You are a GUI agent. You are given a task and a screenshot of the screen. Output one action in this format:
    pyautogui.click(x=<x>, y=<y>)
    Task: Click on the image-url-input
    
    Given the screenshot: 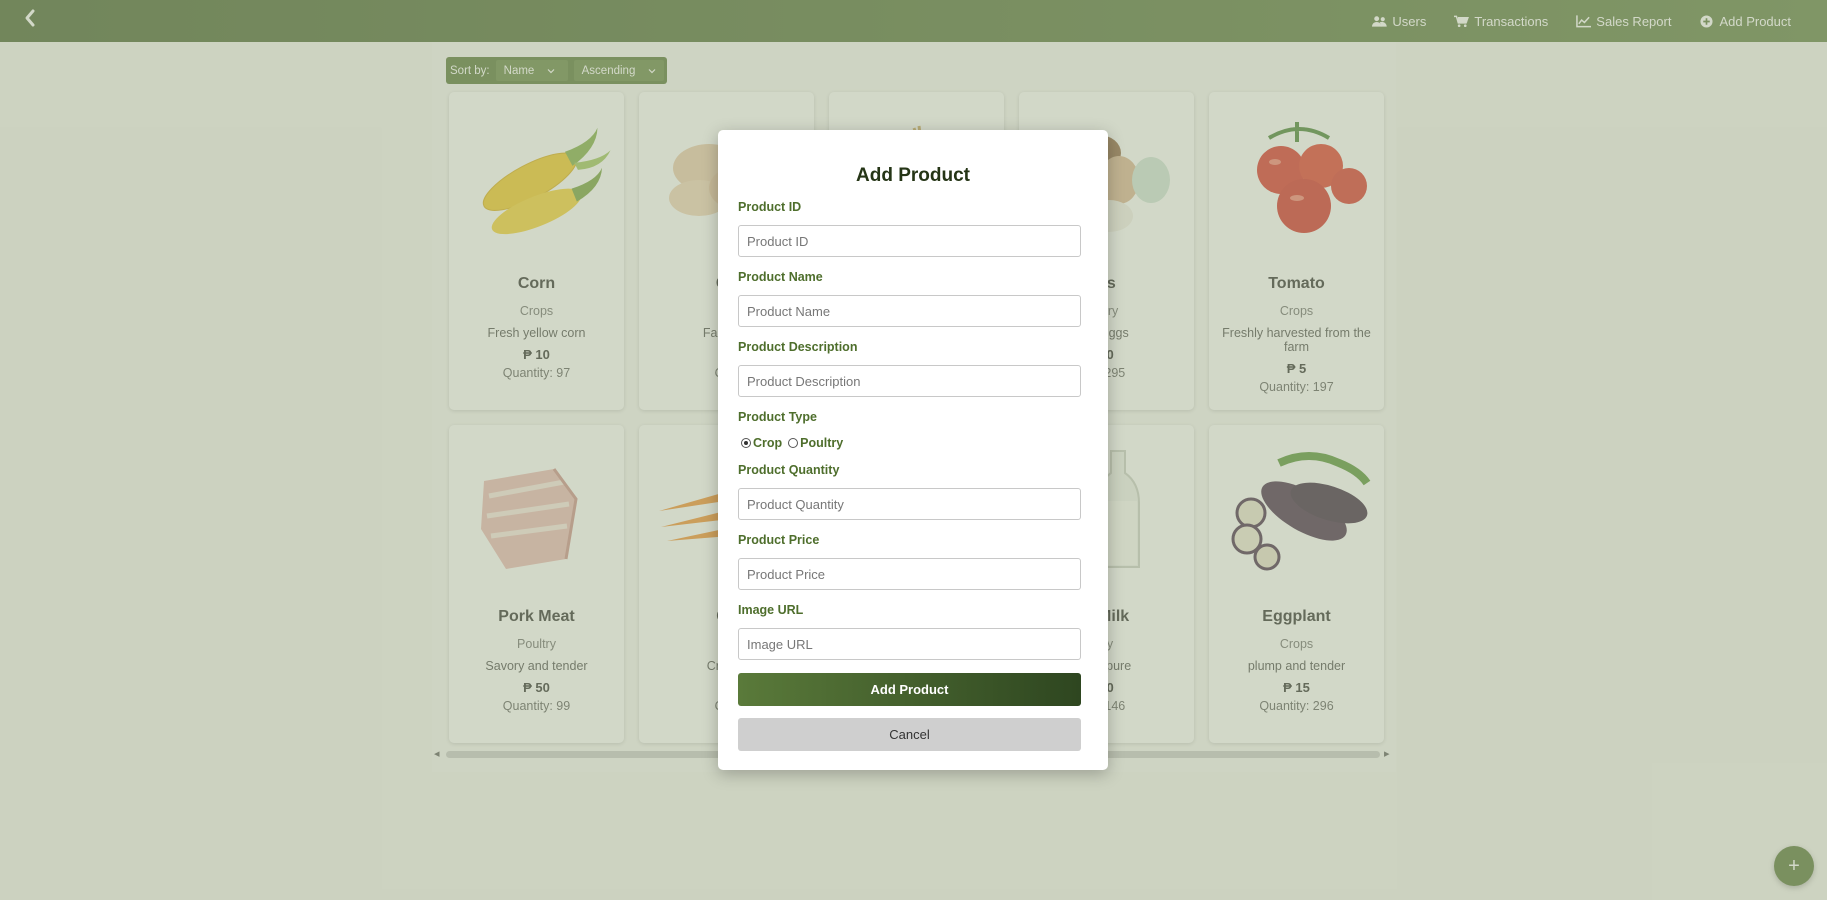 What is the action you would take?
    pyautogui.click(x=909, y=644)
    